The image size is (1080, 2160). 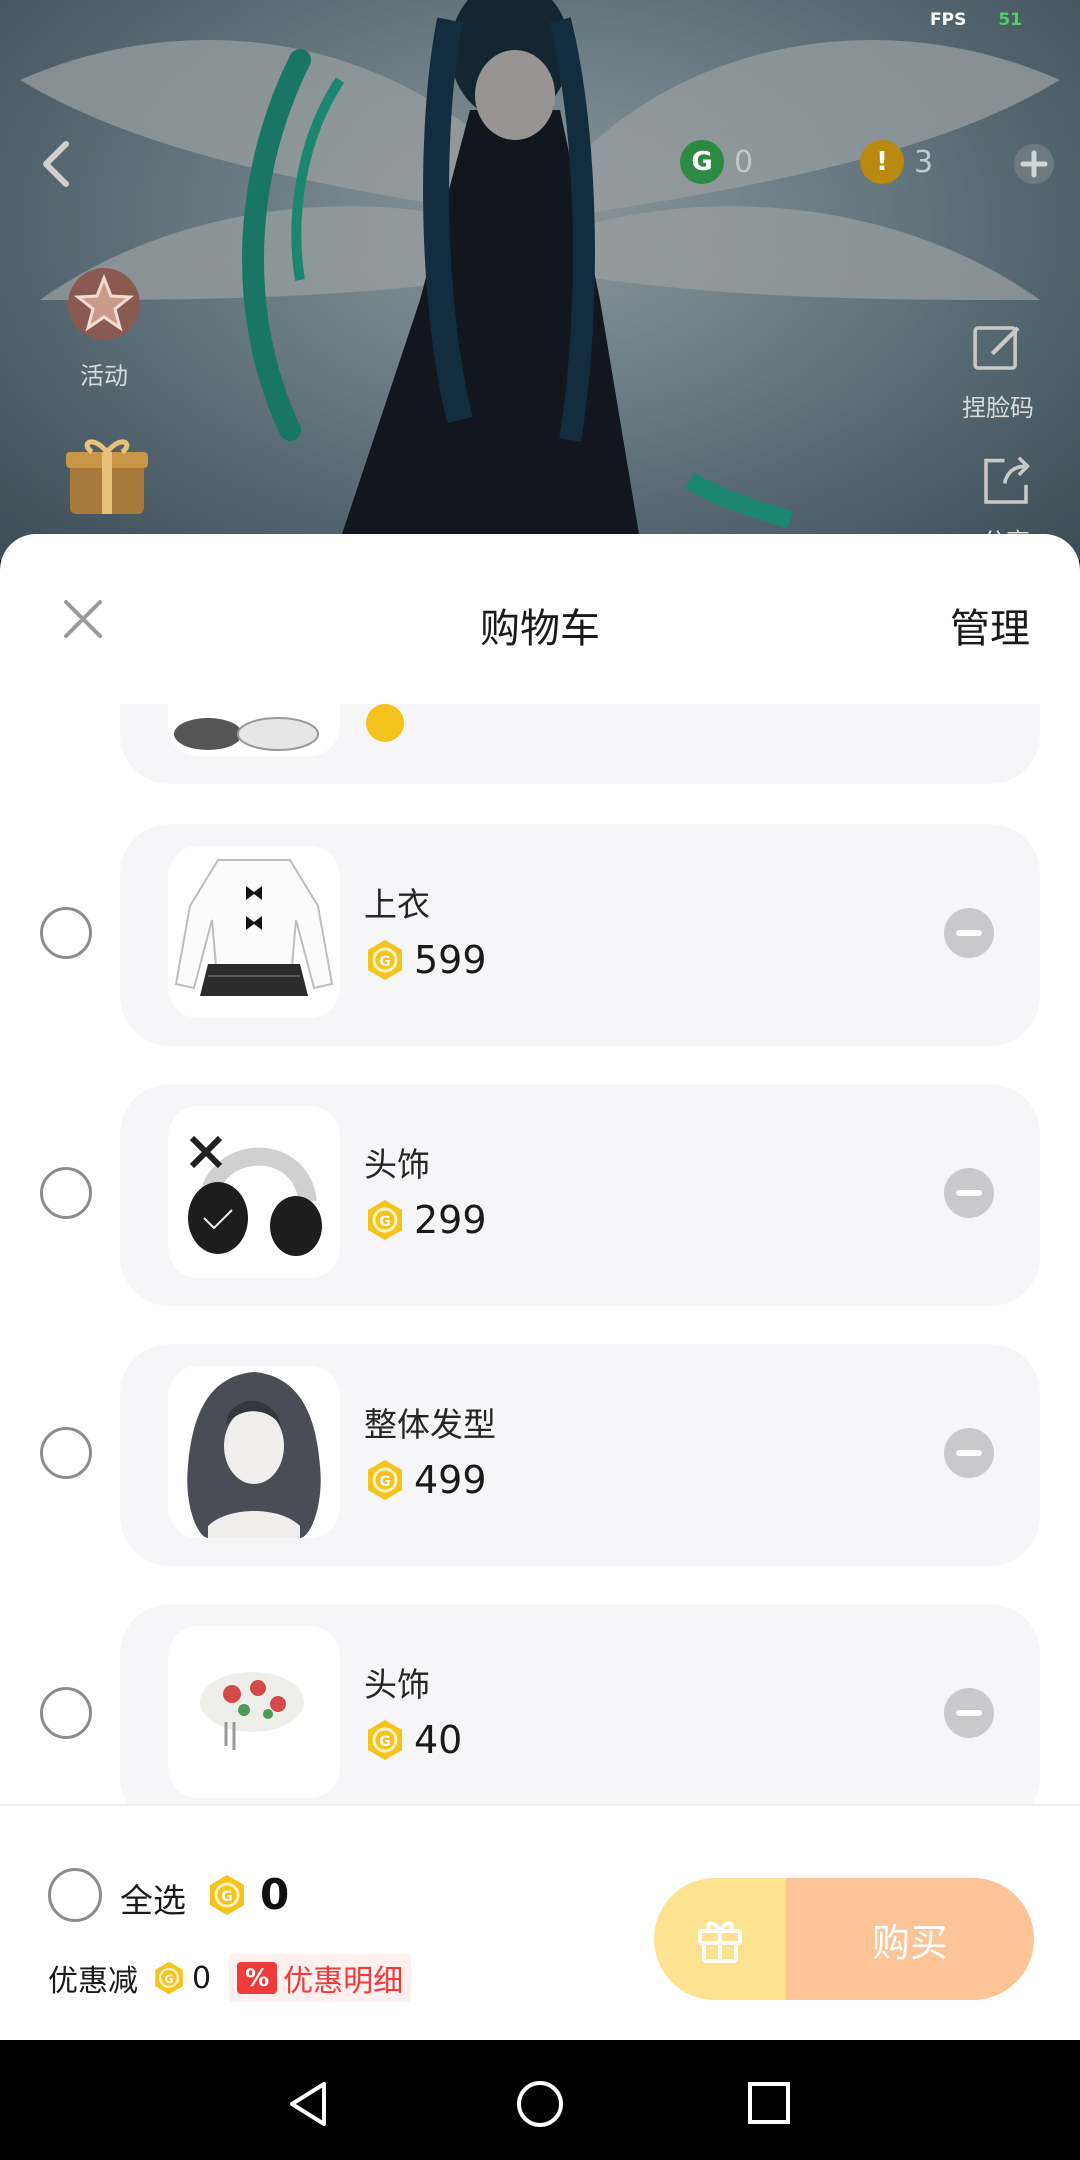 What do you see at coordinates (397, 904) in the screenshot?
I see `item-name: 上衣` at bounding box center [397, 904].